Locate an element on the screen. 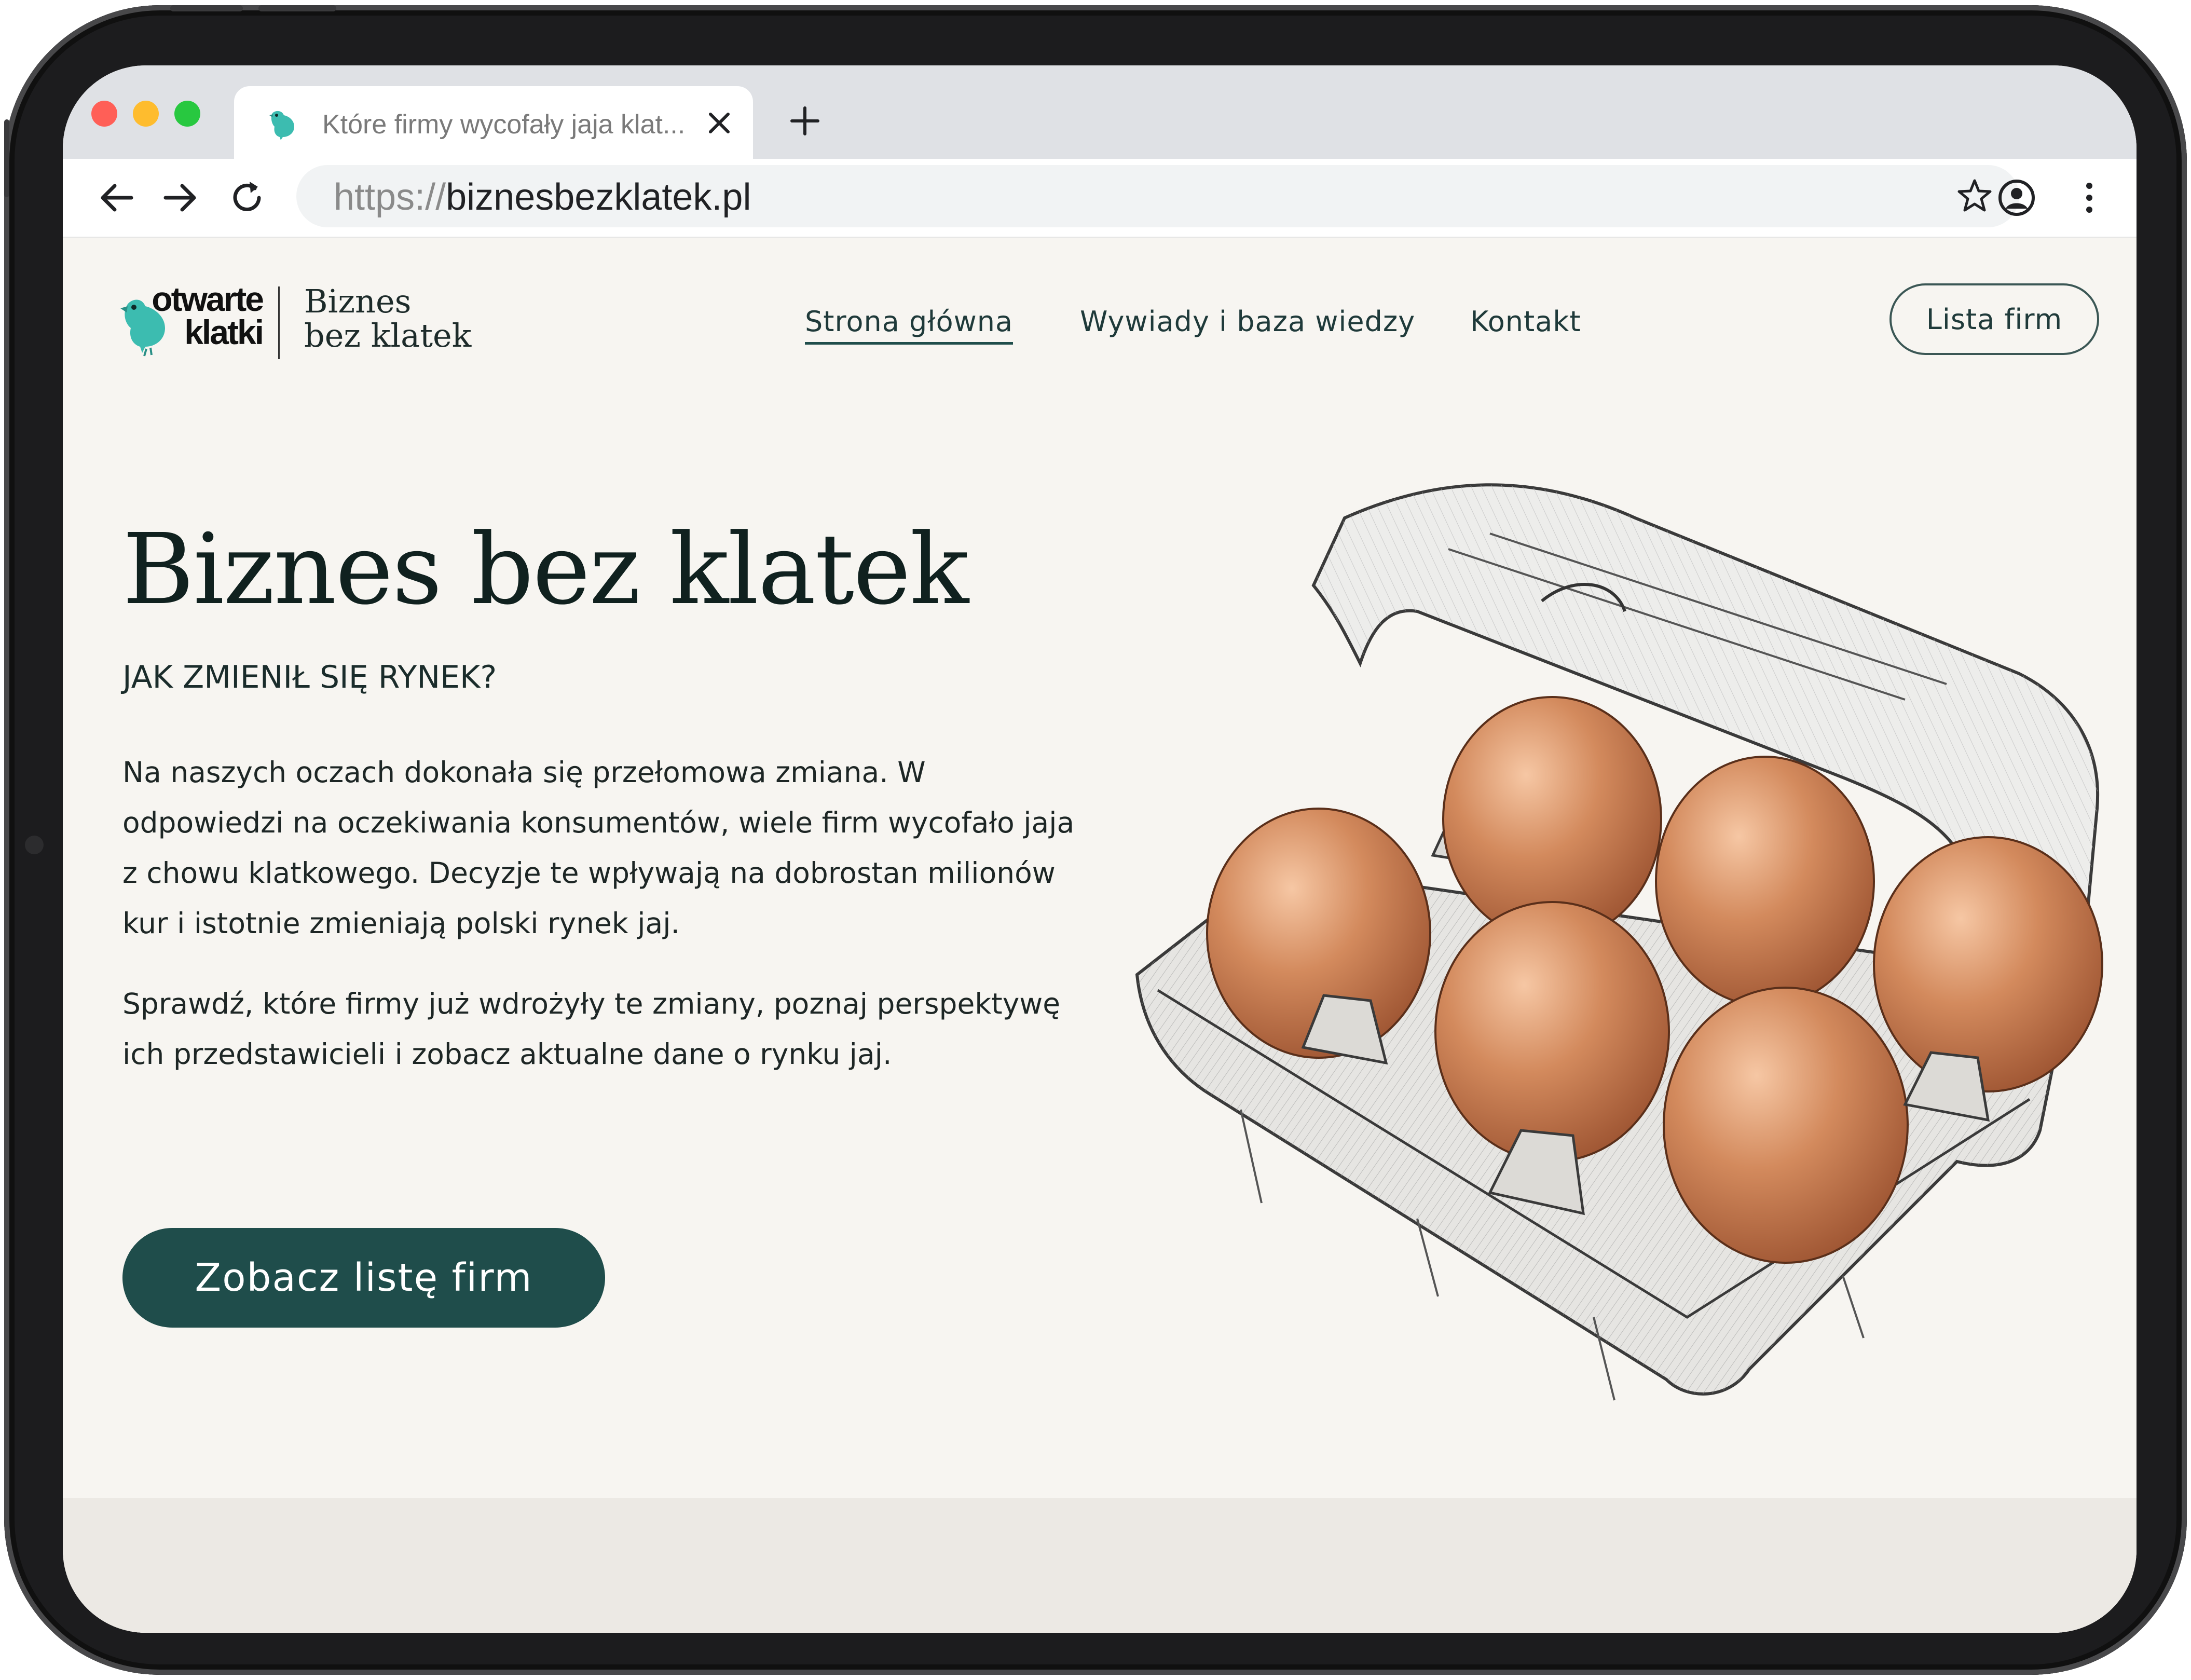 The image size is (2191, 1680). maximize-window-button is located at coordinates (187, 114).